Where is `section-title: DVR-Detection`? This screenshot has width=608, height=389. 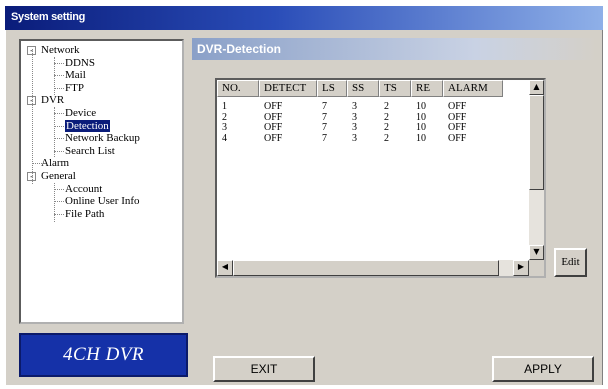 section-title: DVR-Detection is located at coordinates (239, 49).